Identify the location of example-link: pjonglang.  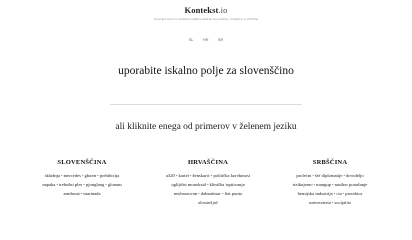
(95, 184).